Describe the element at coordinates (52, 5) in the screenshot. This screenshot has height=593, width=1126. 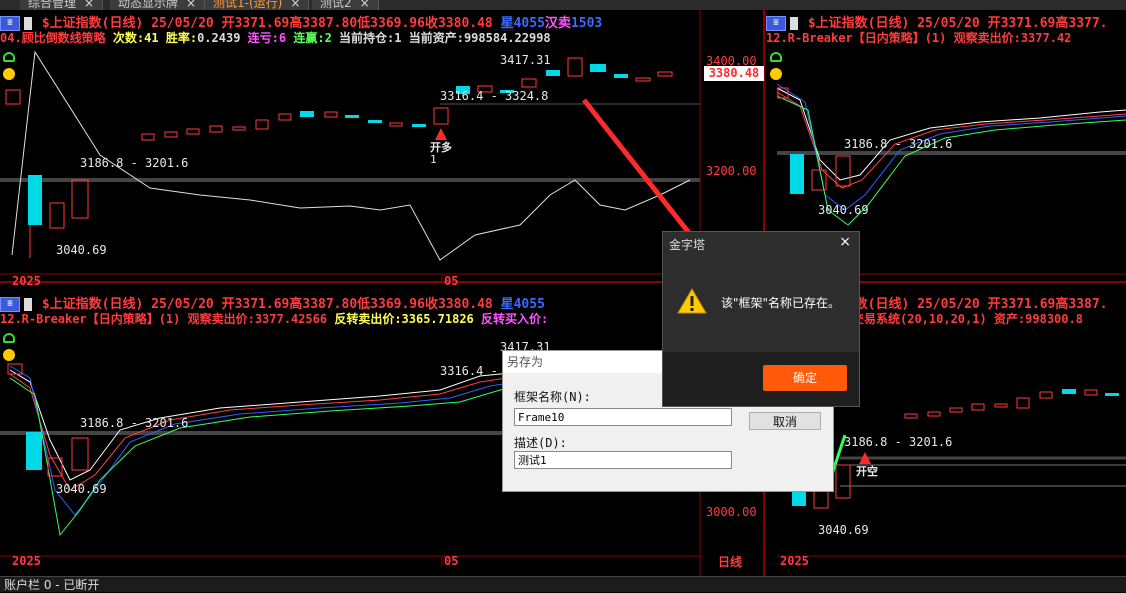
I see `tab-label: 综合管理` at that location.